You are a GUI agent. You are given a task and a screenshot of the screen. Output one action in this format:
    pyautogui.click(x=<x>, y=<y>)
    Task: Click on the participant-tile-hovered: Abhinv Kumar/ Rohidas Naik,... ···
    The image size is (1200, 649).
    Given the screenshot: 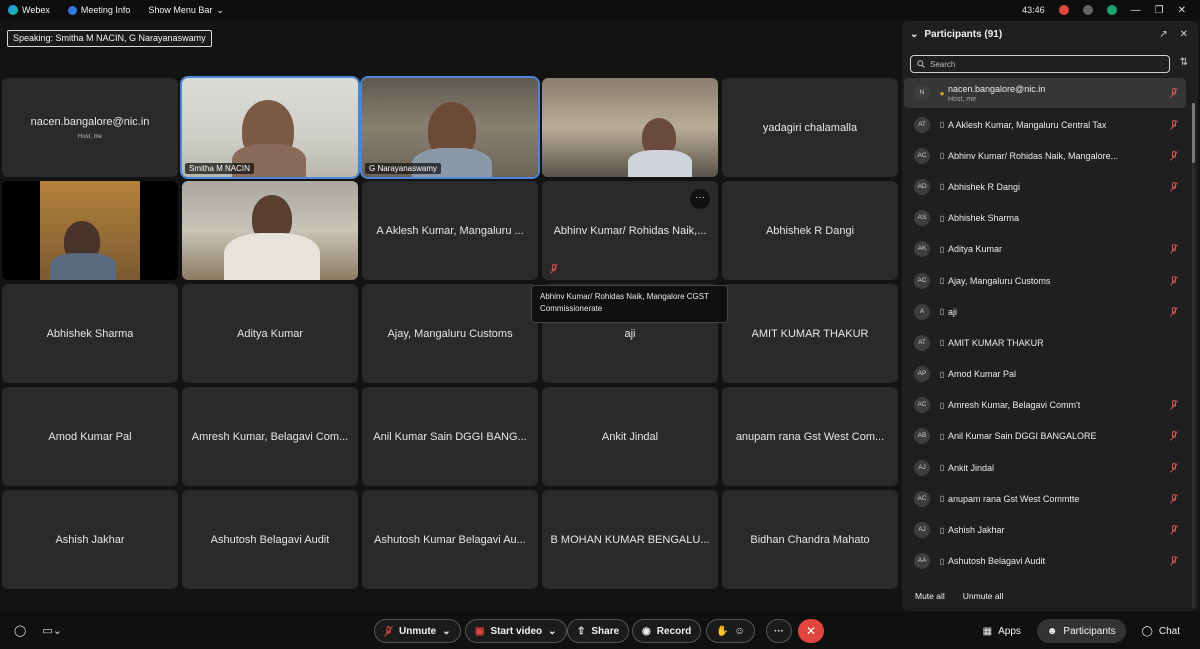 What is the action you would take?
    pyautogui.click(x=630, y=230)
    